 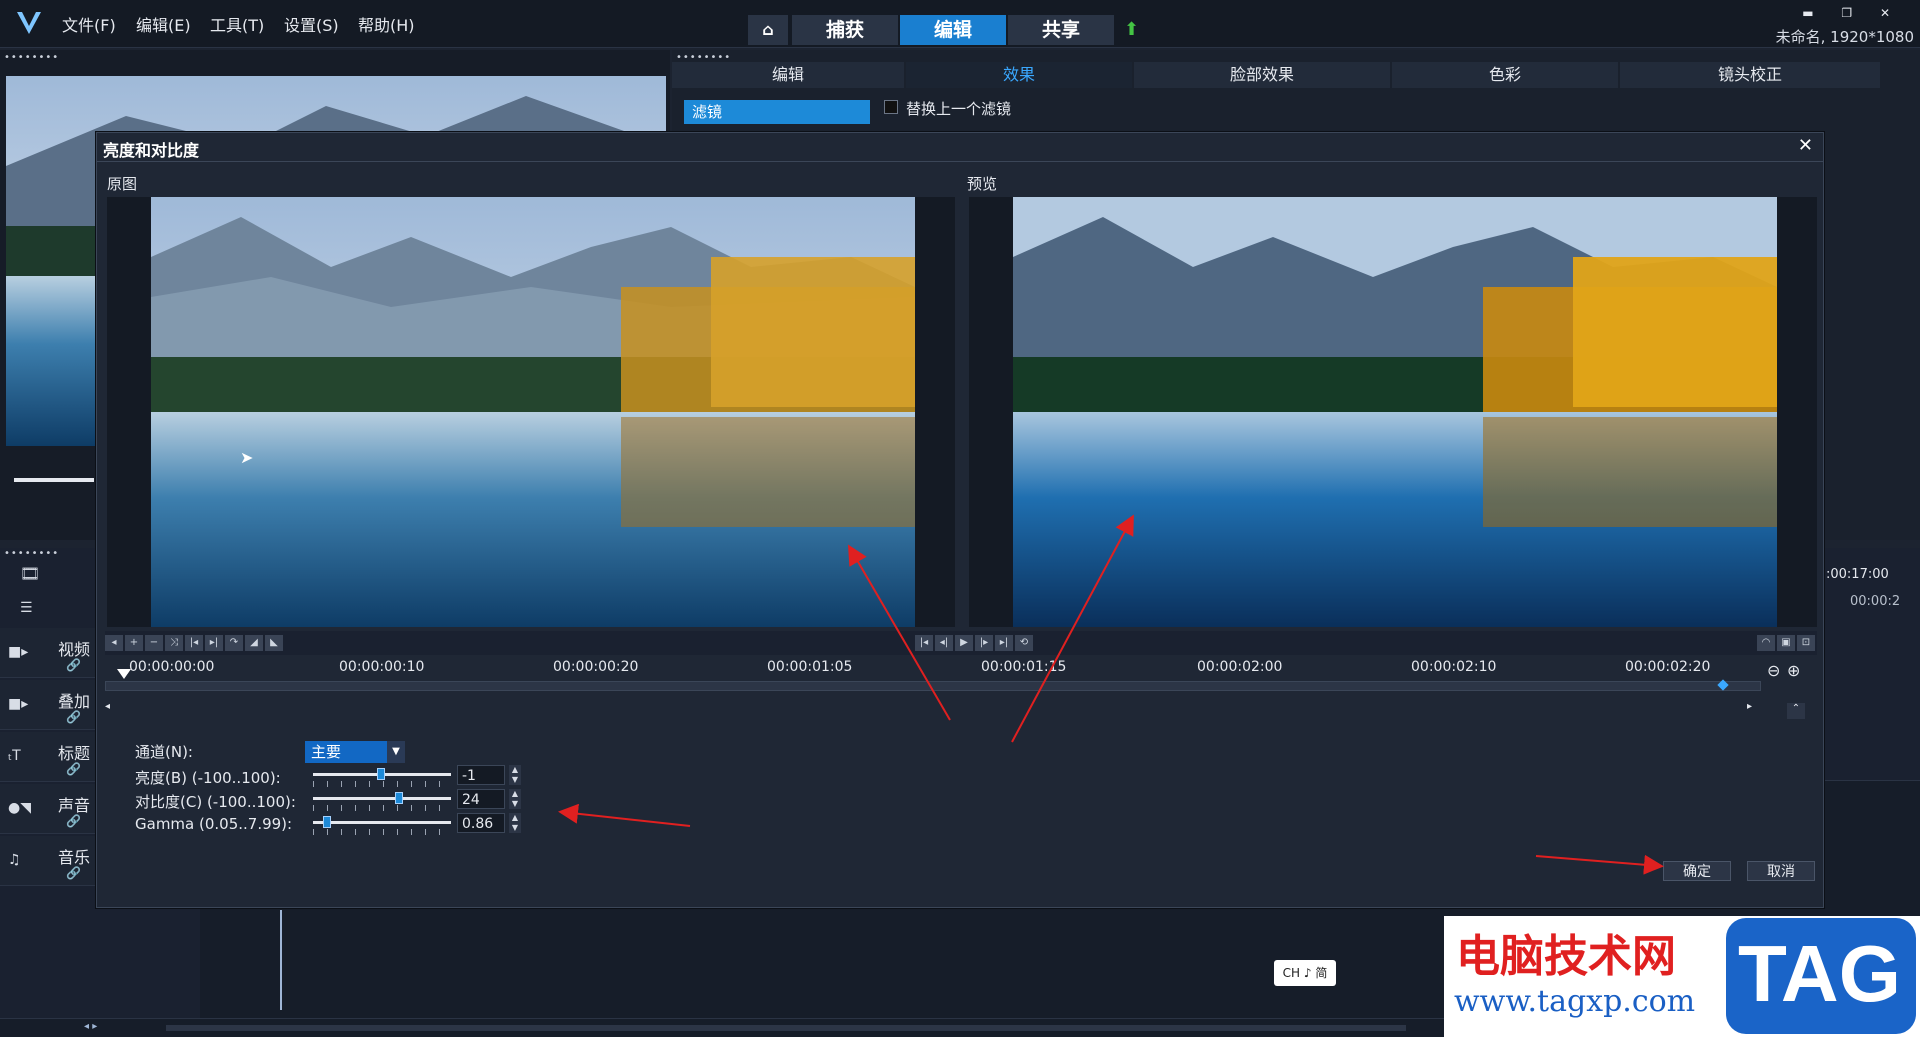 I want to click on tab-effect-color: 色彩, so click(x=1505, y=75).